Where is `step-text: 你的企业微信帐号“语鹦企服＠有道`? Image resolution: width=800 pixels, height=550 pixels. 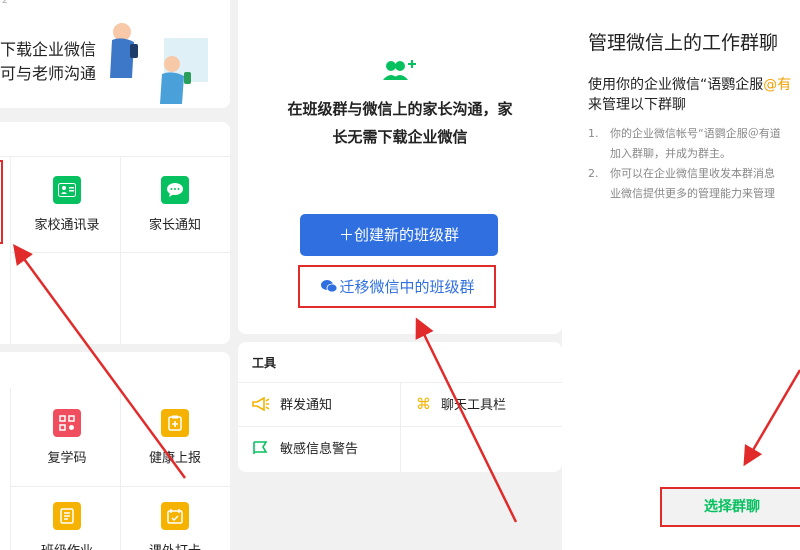
step-text: 你的企业微信帐号“语鹦企服＠有道 is located at coordinates (695, 133).